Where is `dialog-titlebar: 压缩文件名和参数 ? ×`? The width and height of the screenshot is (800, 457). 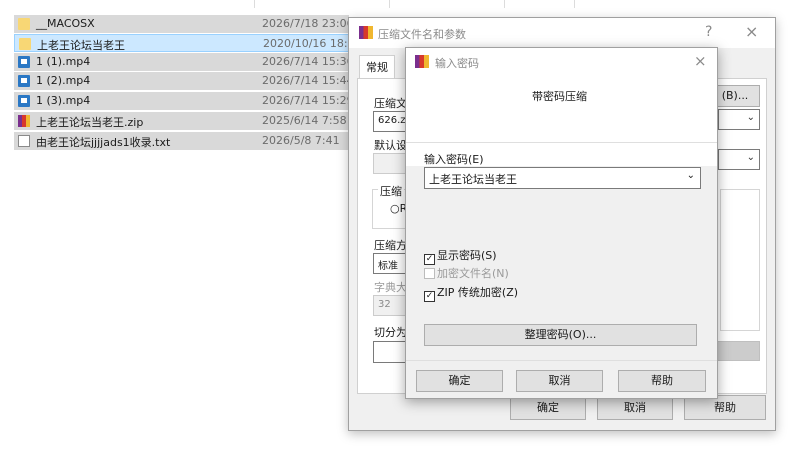 dialog-titlebar: 压缩文件名和参数 ? × is located at coordinates (562, 33).